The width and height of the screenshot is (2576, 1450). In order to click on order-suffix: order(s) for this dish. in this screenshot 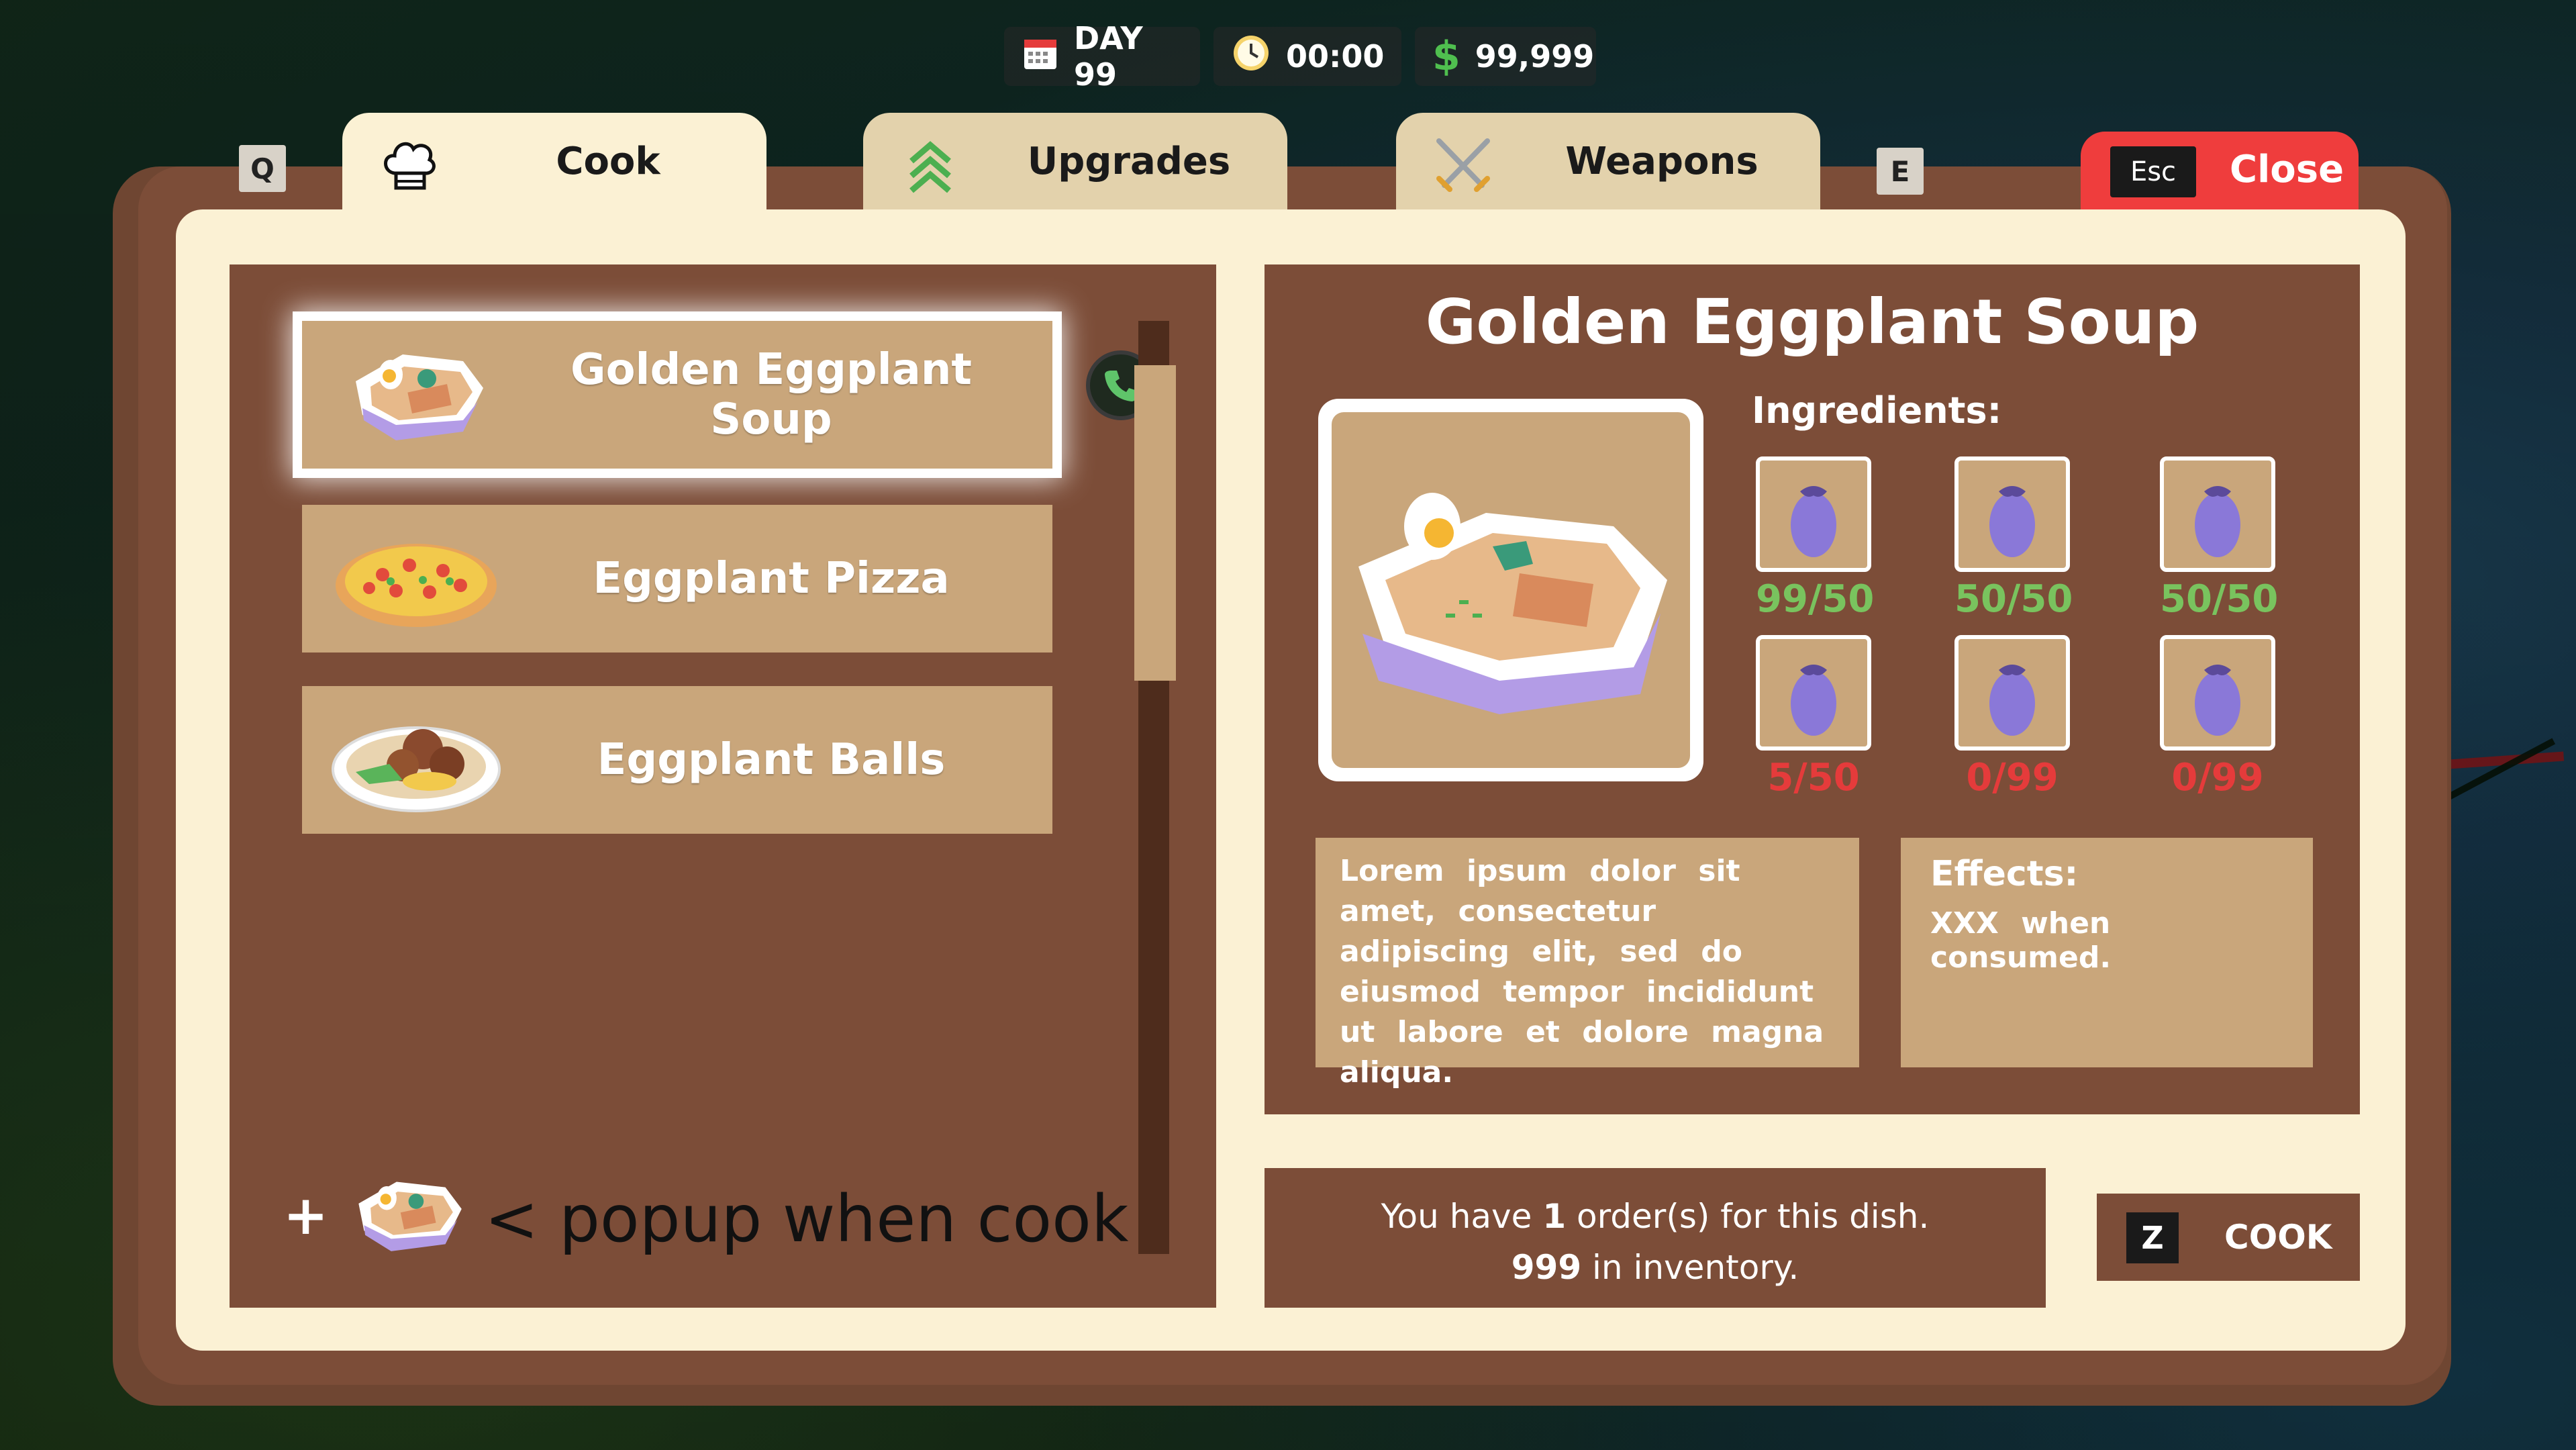, I will do `click(1753, 1216)`.